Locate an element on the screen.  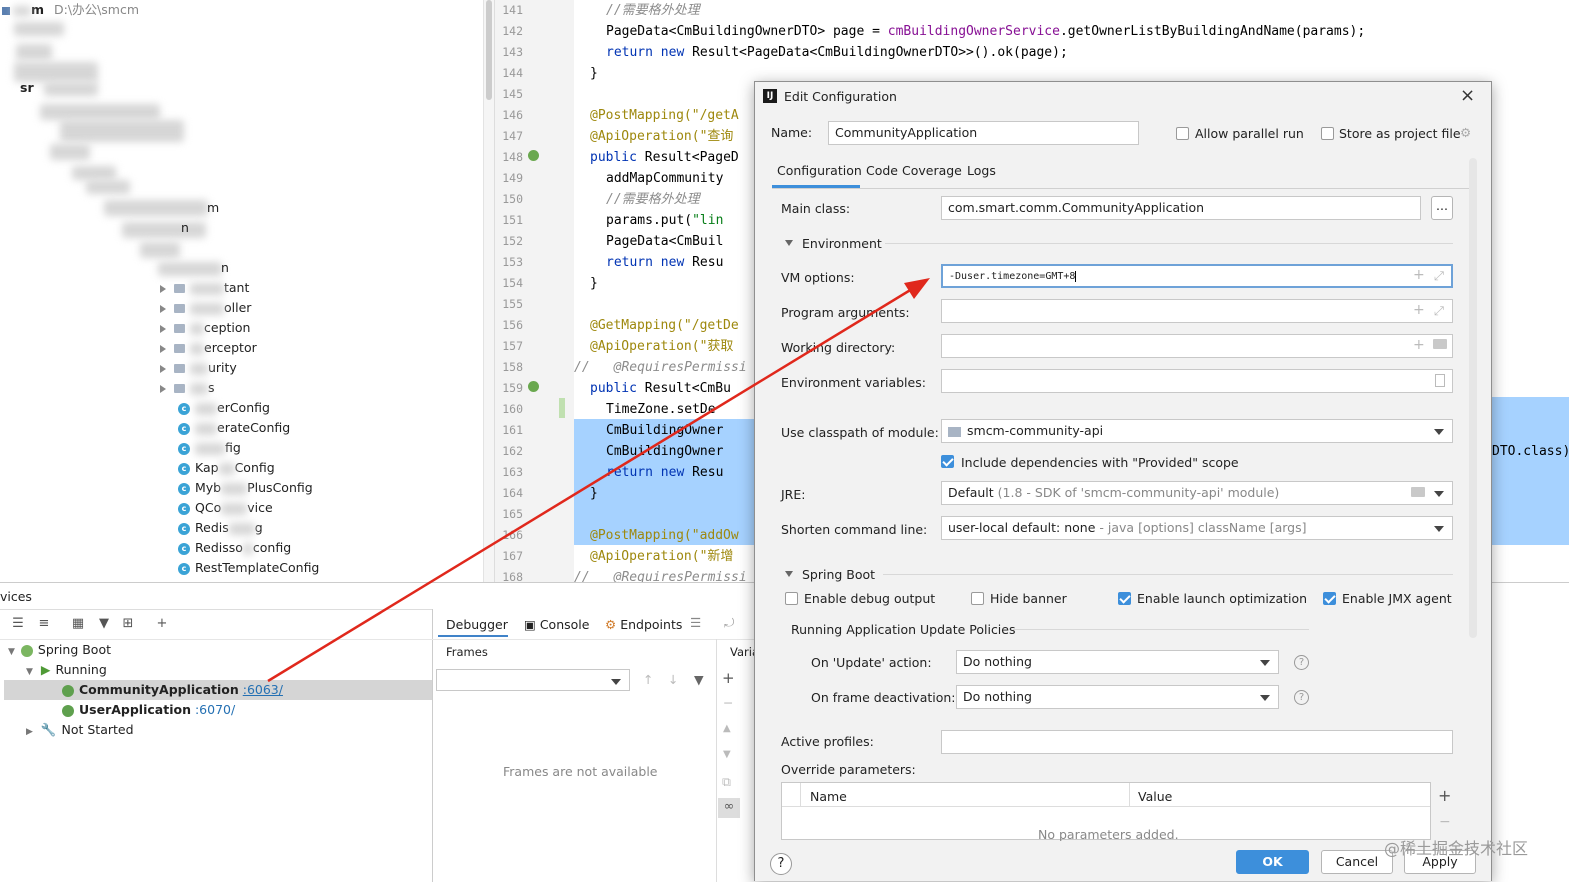
watermark: @稀土掘金技术社区 is located at coordinates (1456, 848).